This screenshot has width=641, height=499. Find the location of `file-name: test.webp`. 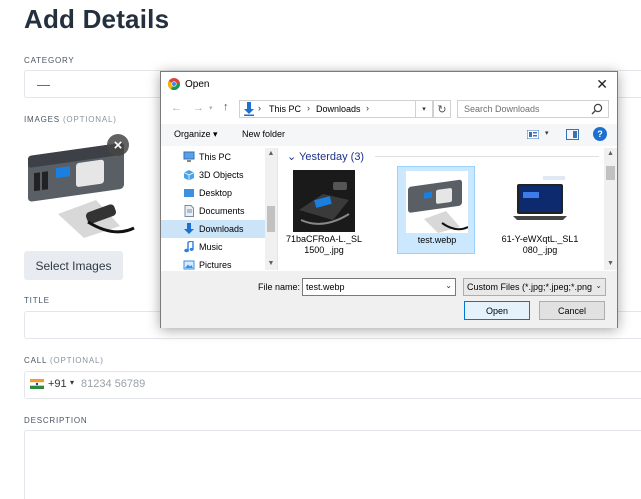

file-name: test.webp is located at coordinates (437, 240).